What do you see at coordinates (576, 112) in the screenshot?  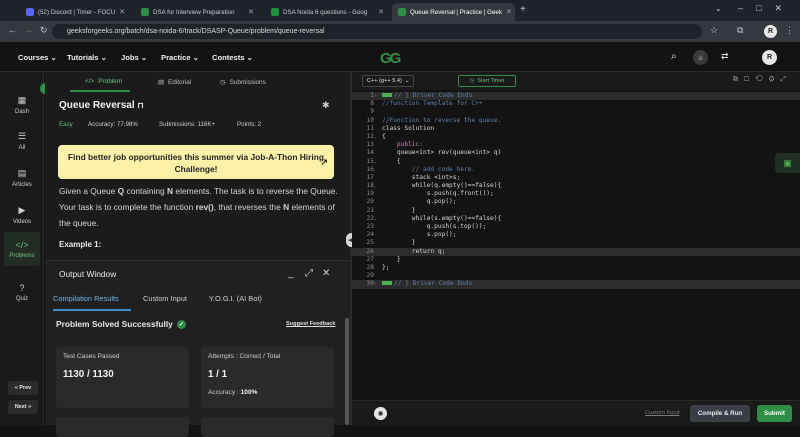 I see `code-line: 9` at bounding box center [576, 112].